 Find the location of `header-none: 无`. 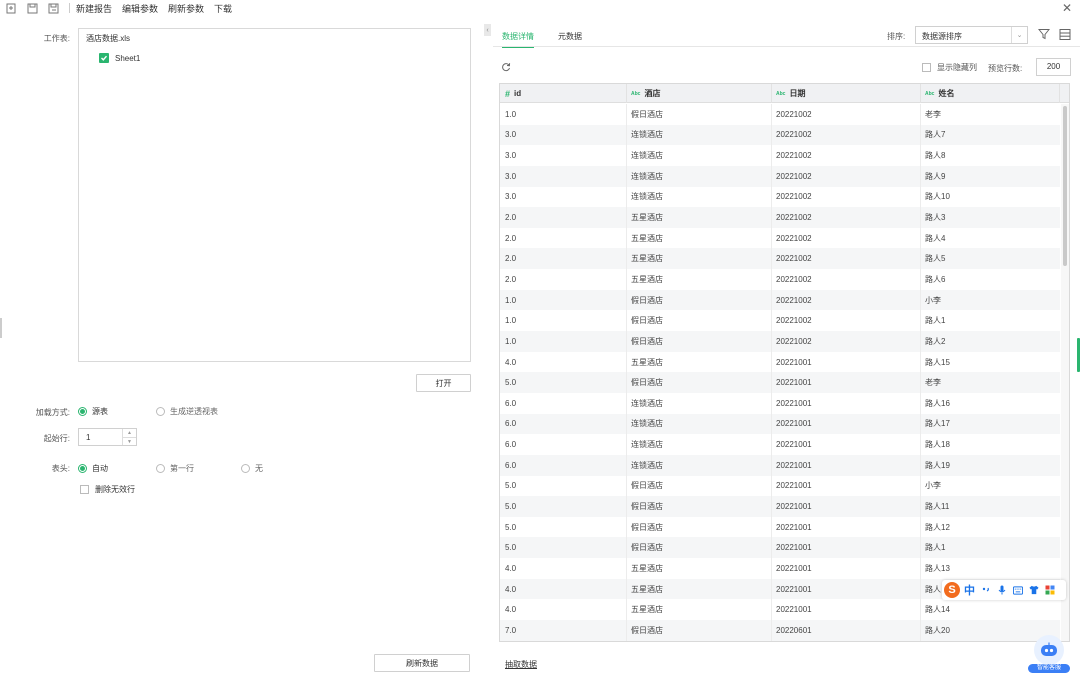

header-none: 无 is located at coordinates (252, 468).